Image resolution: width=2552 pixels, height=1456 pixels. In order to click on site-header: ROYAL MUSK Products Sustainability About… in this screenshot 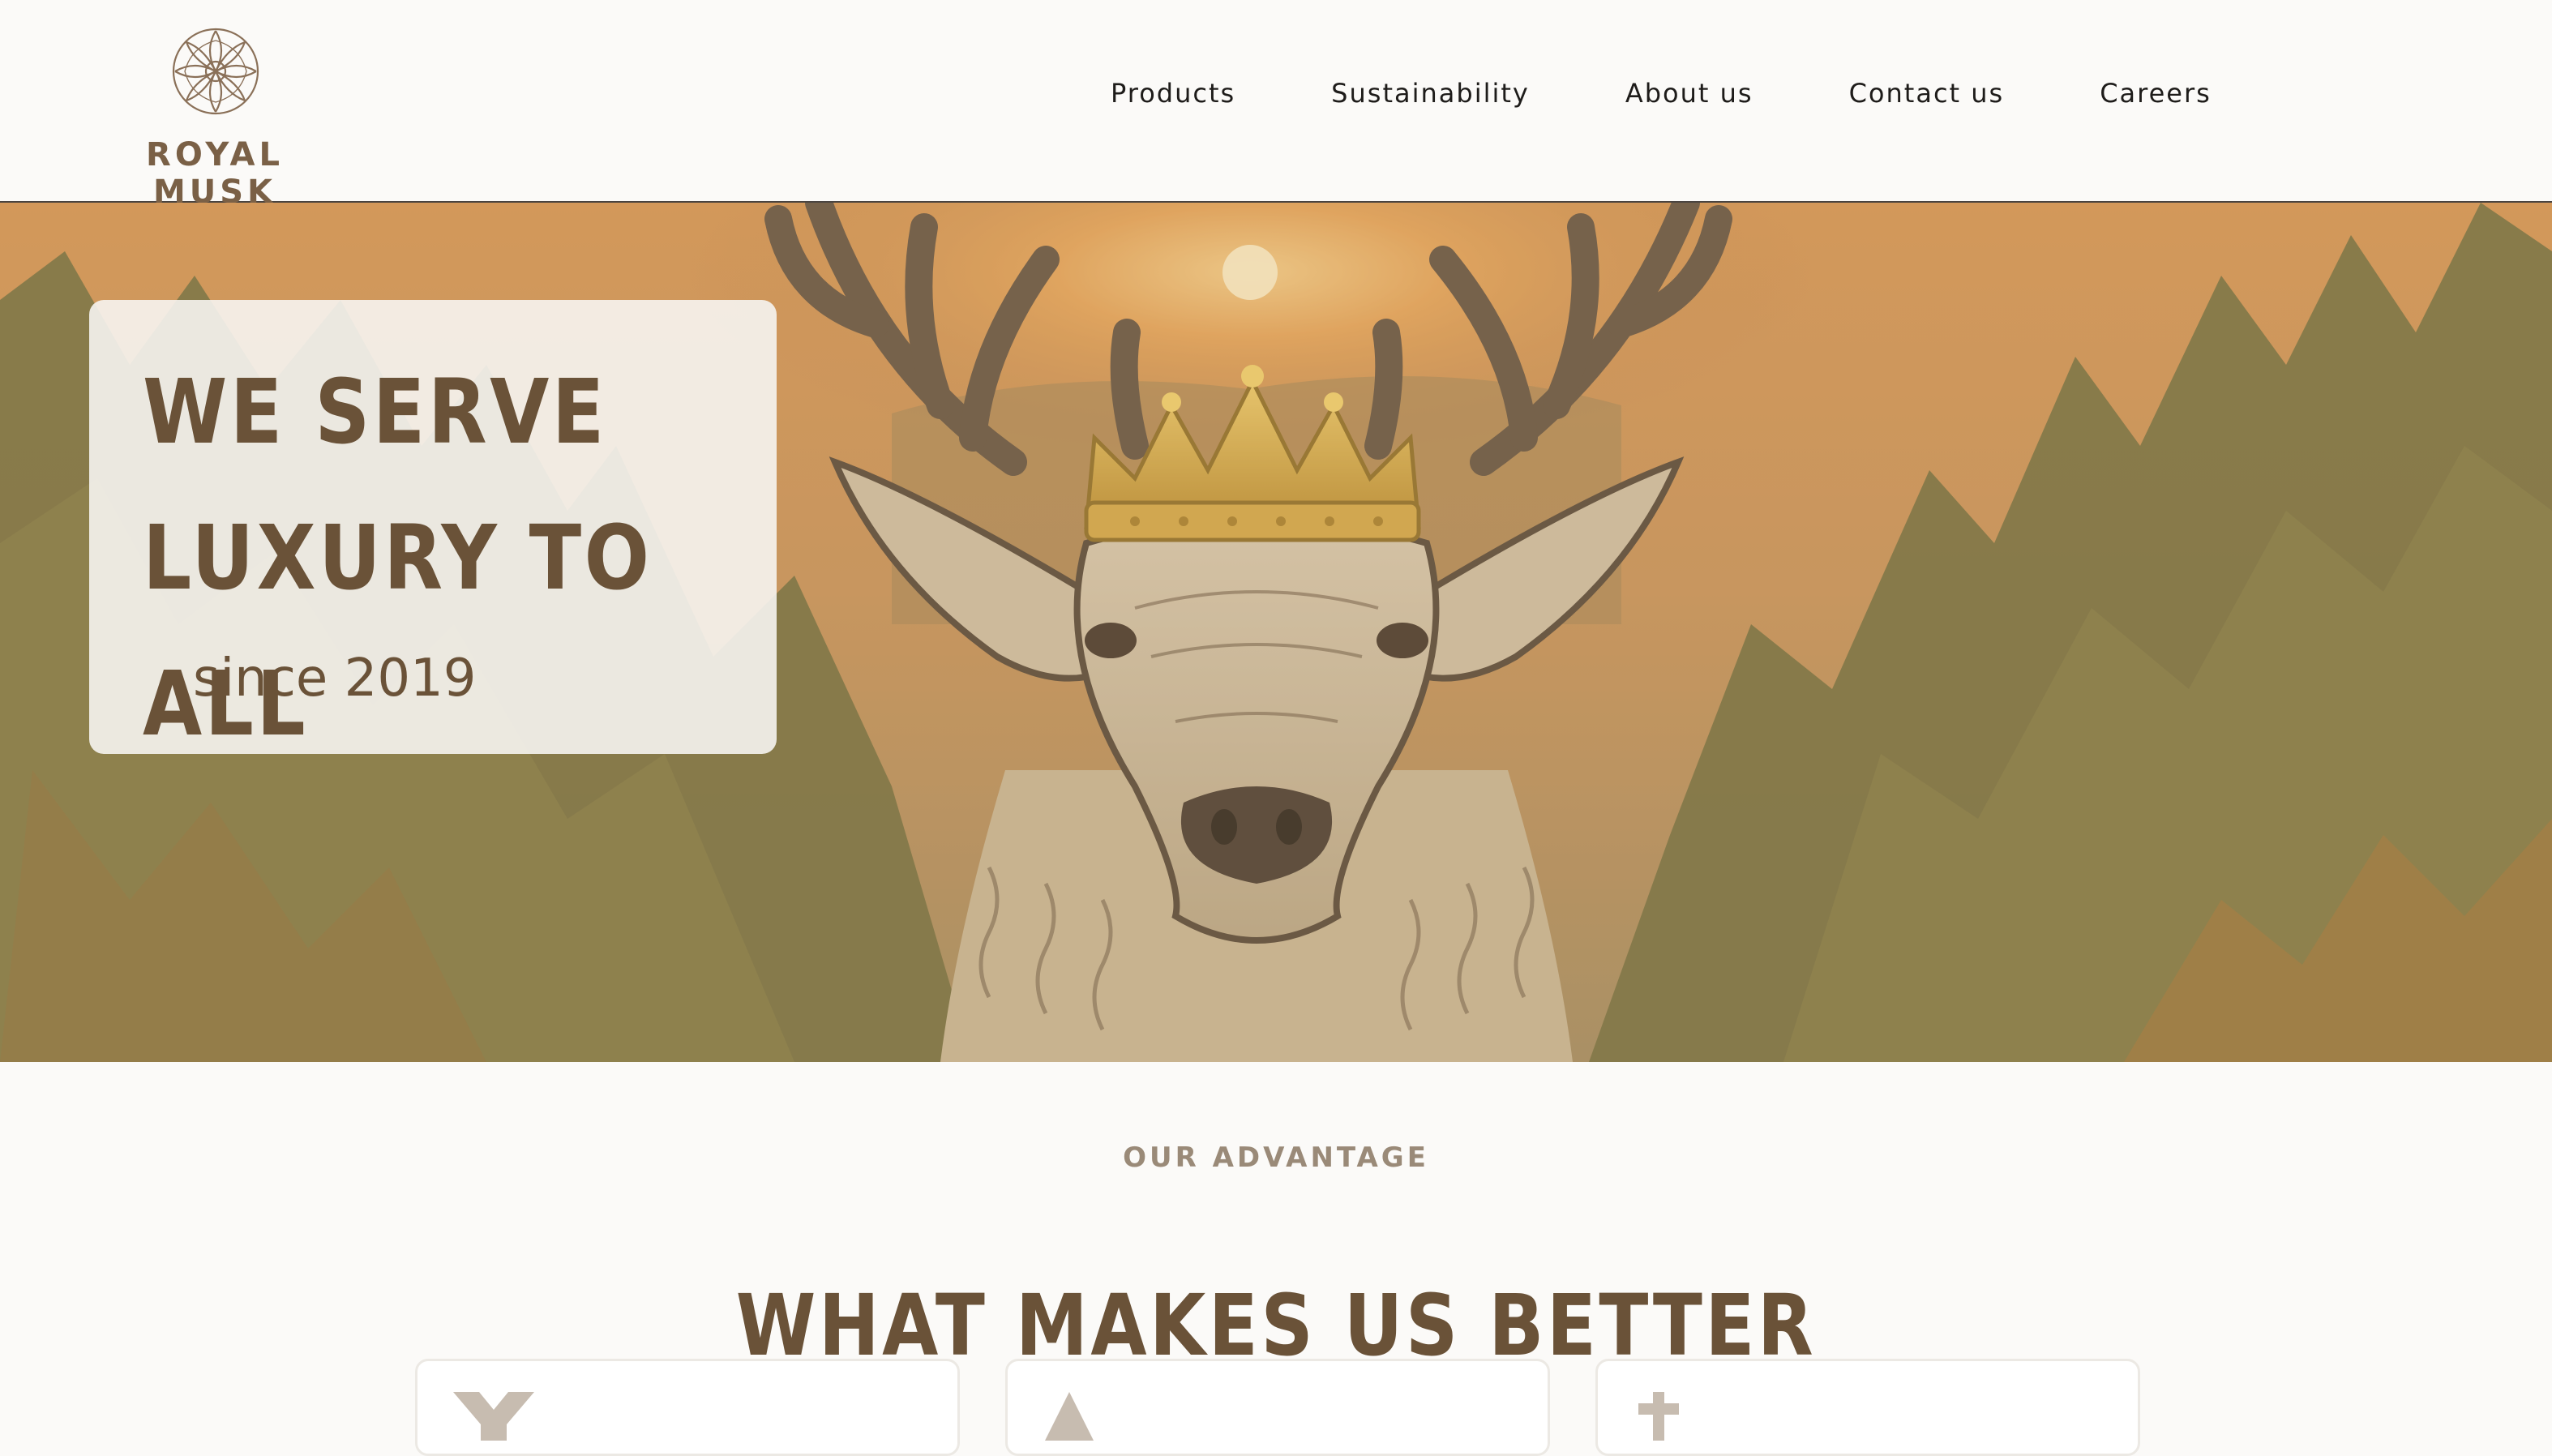, I will do `click(1276, 106)`.